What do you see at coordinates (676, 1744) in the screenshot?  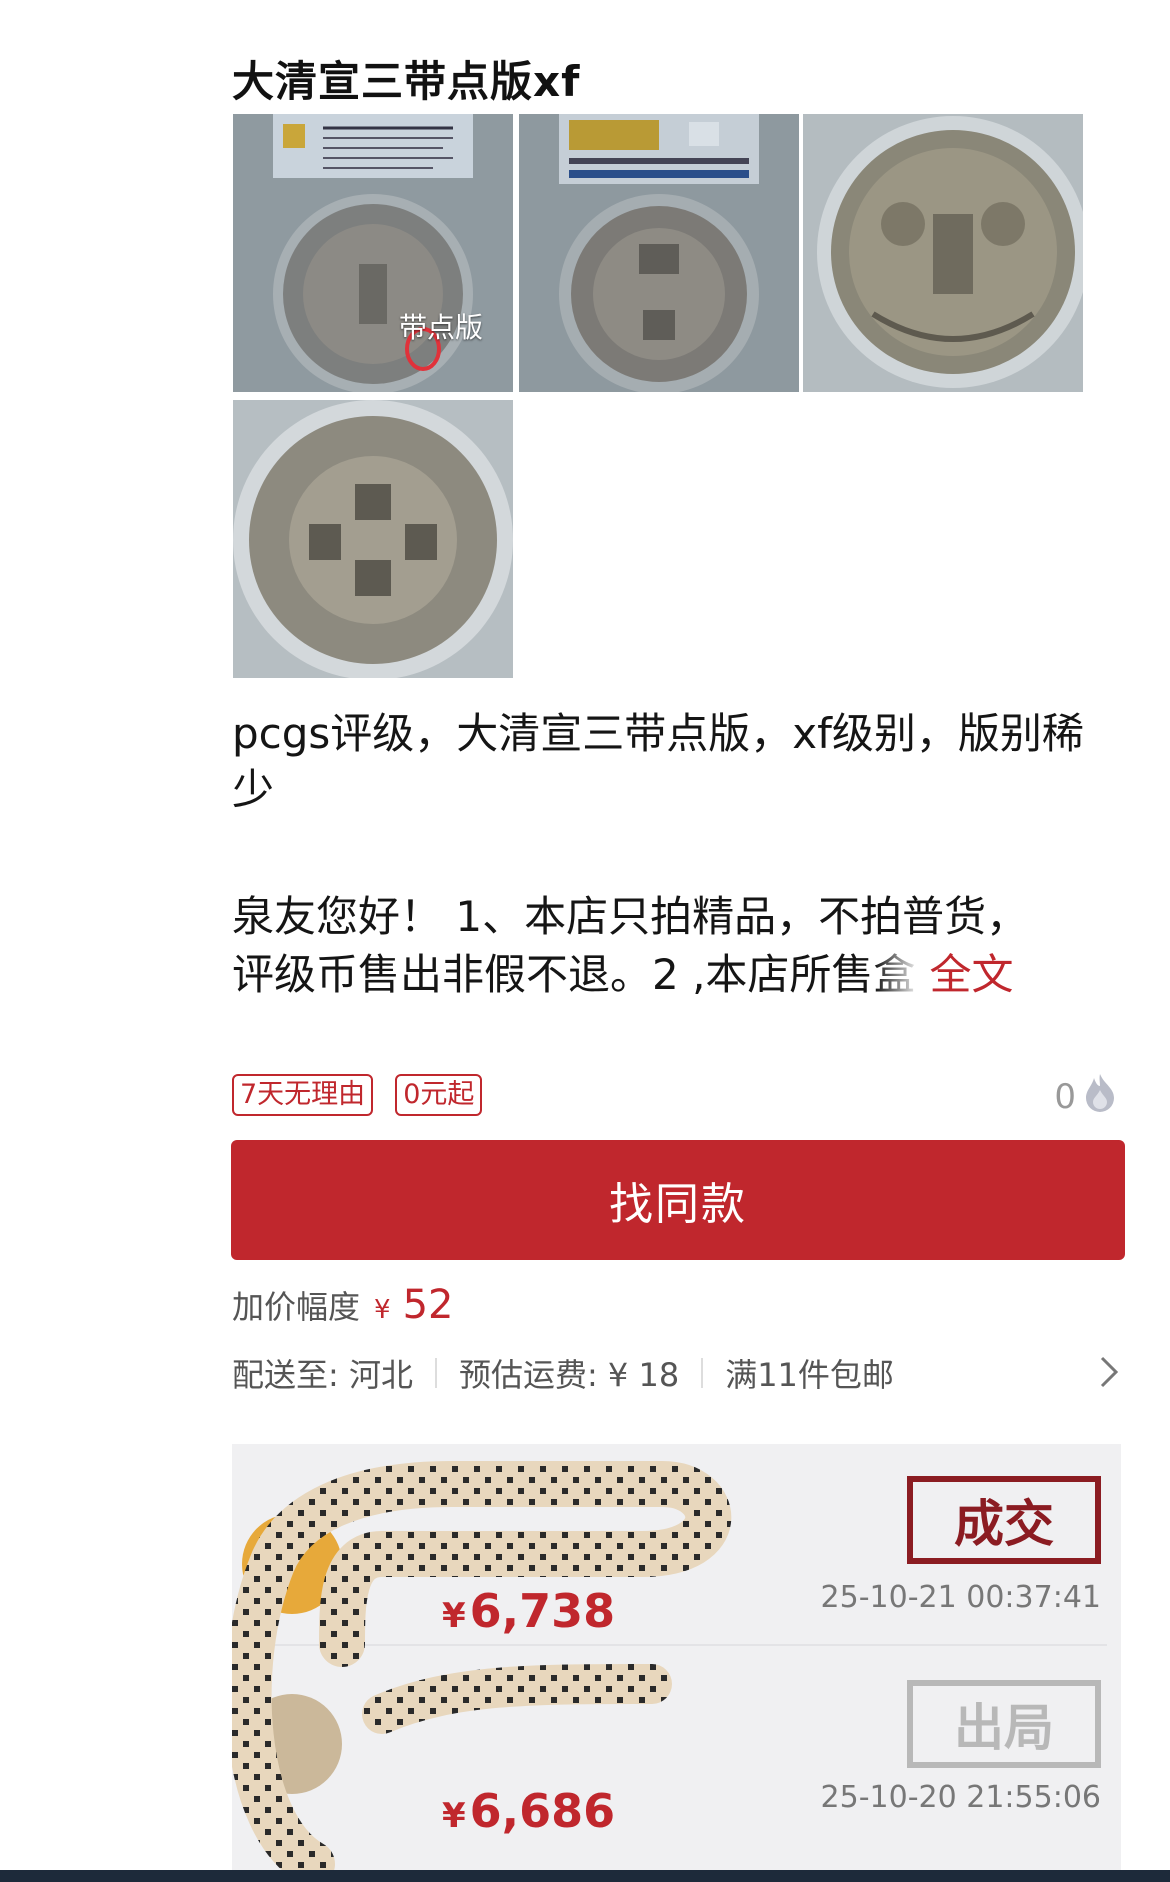 I see `bid-record: ¥6,686 出局 25-10-20 21:55:06` at bounding box center [676, 1744].